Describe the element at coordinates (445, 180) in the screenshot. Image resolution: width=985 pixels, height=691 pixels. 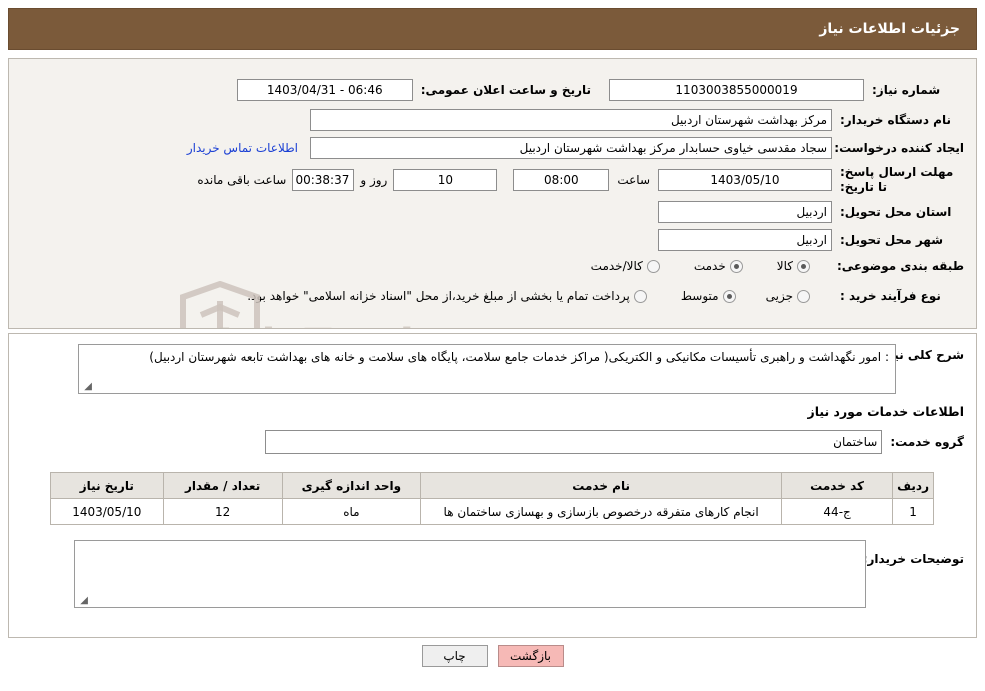
I see `remaining-days-value: 10` at that location.